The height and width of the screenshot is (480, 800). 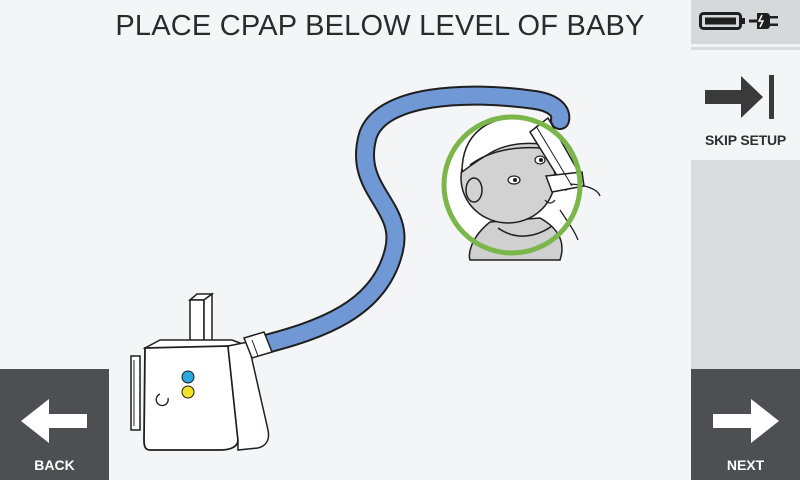 What do you see at coordinates (722, 21) in the screenshot?
I see `battery-full-icon` at bounding box center [722, 21].